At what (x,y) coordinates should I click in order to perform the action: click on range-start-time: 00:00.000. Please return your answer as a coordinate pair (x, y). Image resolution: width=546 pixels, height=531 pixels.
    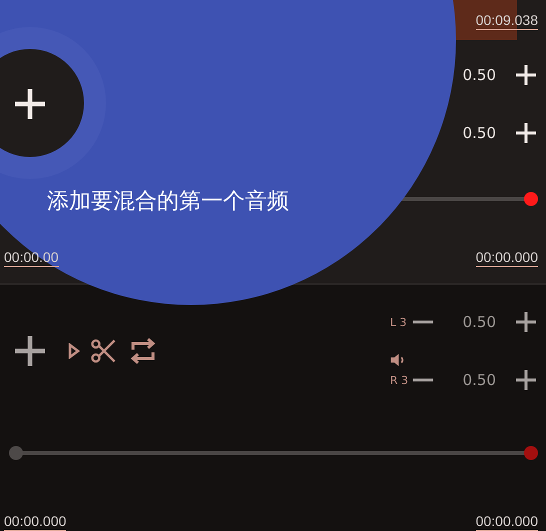
    Looking at the image, I should click on (35, 522).